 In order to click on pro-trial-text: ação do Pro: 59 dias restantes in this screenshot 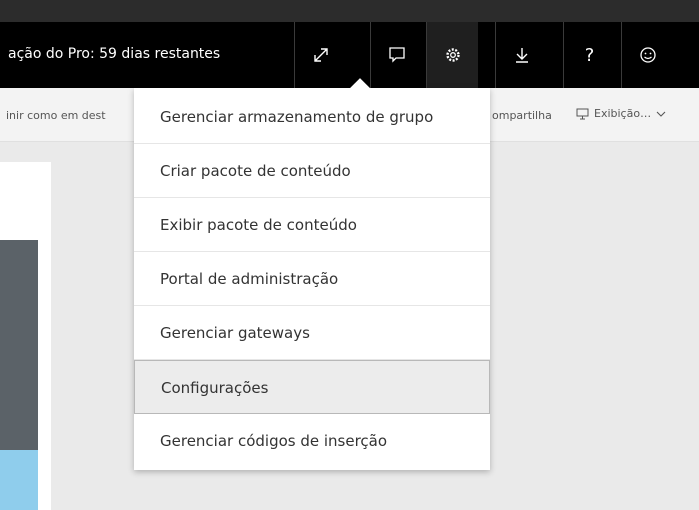, I will do `click(114, 54)`.